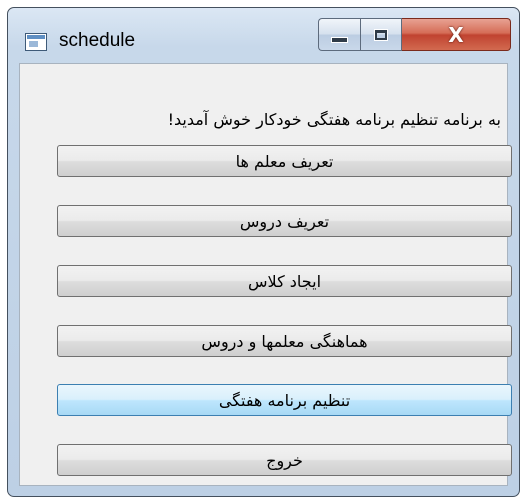 The height and width of the screenshot is (504, 527). I want to click on title-bar: schedule X, so click(263, 33).